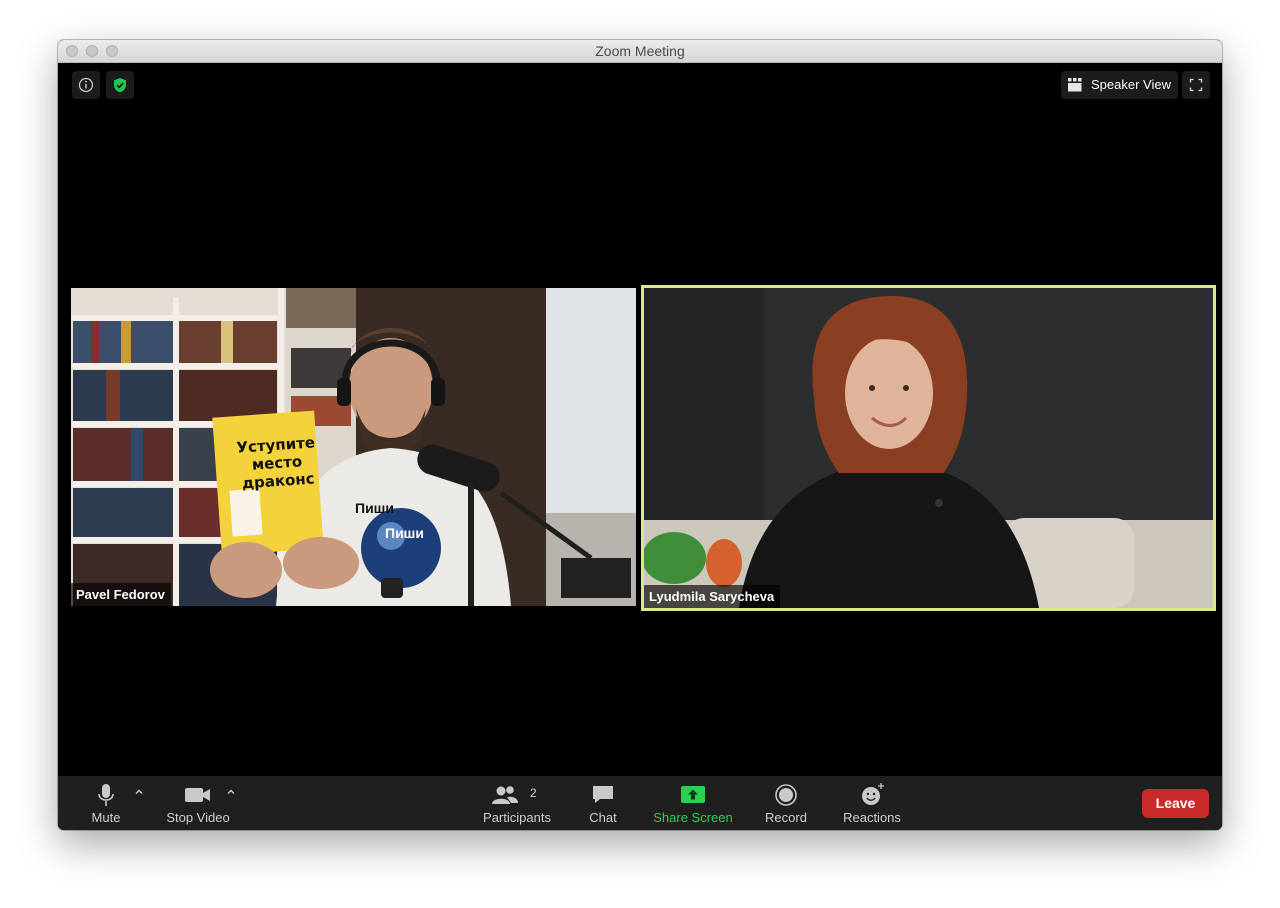  I want to click on participants-label: Participants, so click(517, 817).